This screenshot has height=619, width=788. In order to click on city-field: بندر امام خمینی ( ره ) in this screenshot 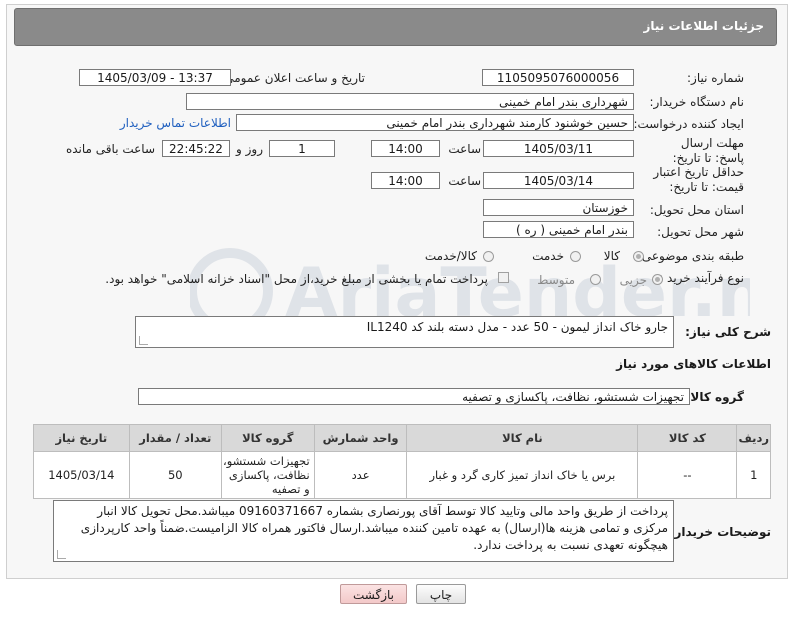, I will do `click(558, 229)`.